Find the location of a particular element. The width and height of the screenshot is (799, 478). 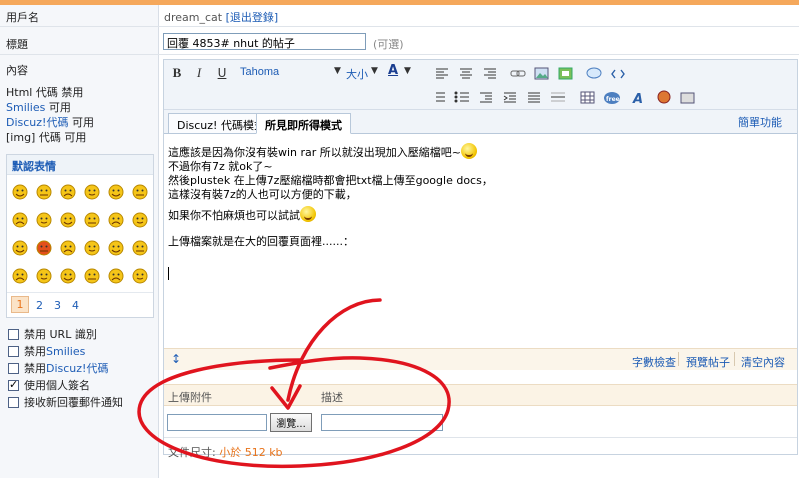

text-cursor is located at coordinates (168, 273).